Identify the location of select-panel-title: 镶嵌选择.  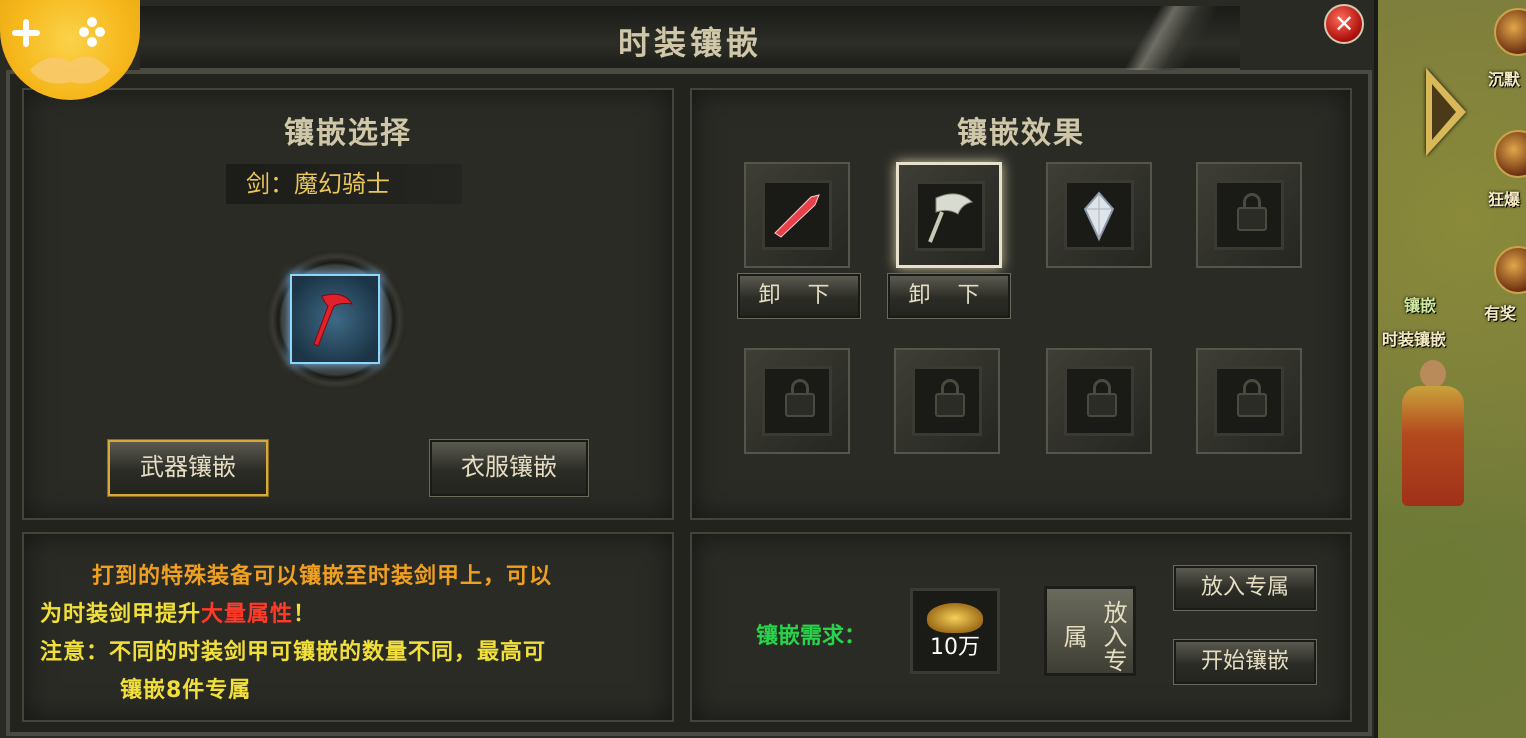
(348, 133).